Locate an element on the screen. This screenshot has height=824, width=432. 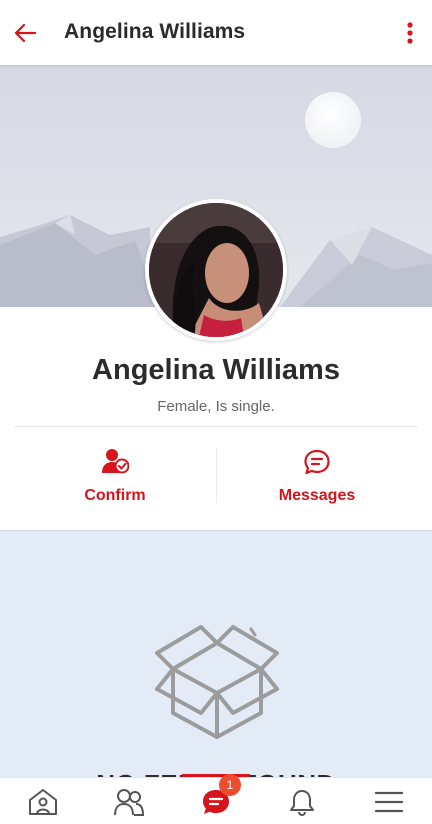
arrow-left-icon is located at coordinates (25, 33).